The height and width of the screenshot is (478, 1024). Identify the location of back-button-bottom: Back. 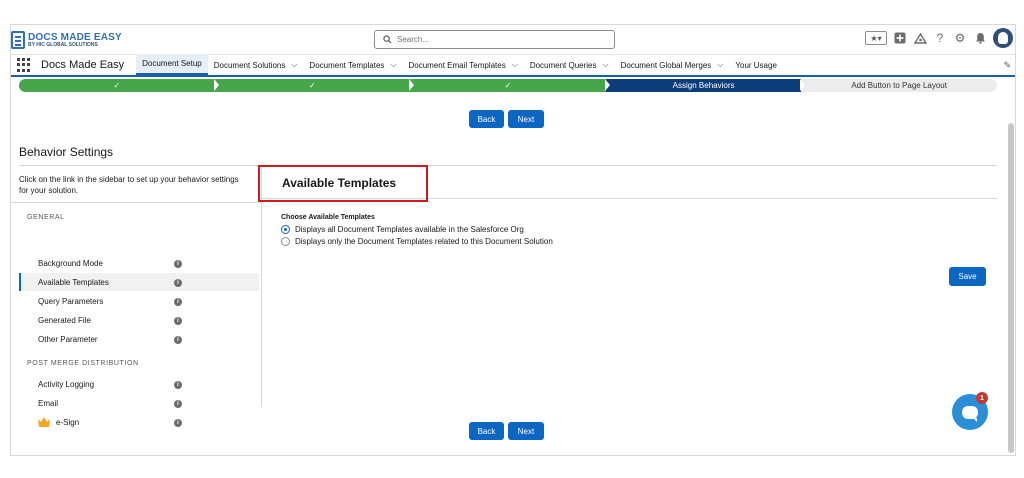
(486, 431).